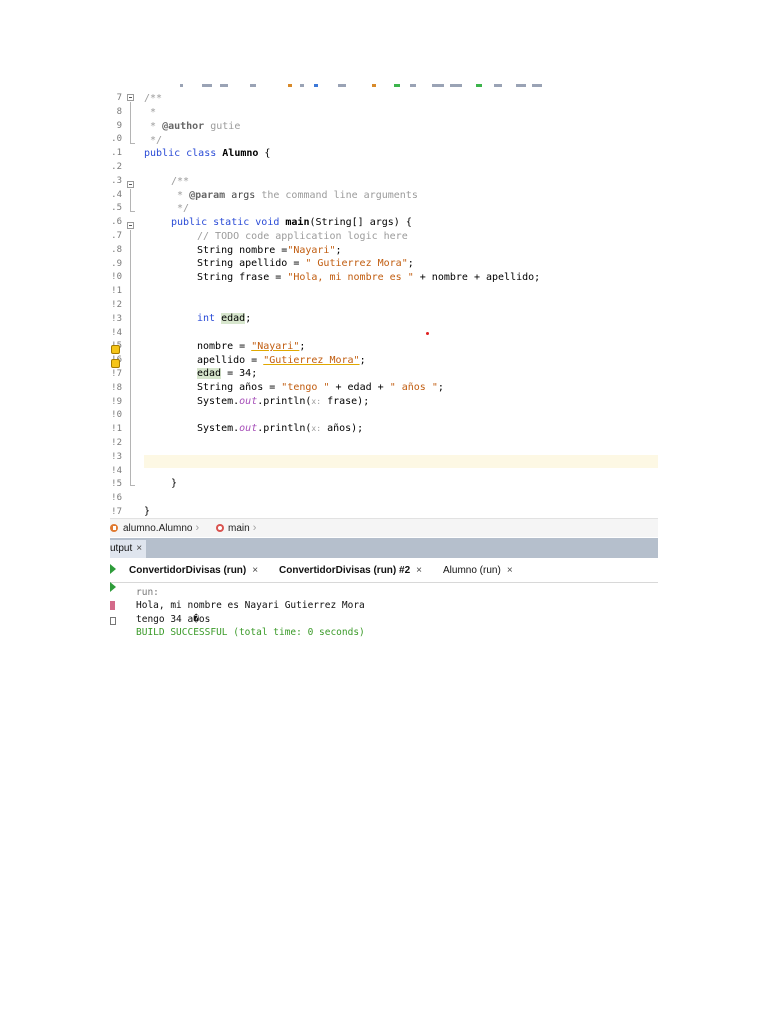 Image resolution: width=768 pixels, height=1024 pixels. What do you see at coordinates (250, 606) in the screenshot?
I see `console-line: Hola, mi nombre es Nayari Gutierrez Mora` at bounding box center [250, 606].